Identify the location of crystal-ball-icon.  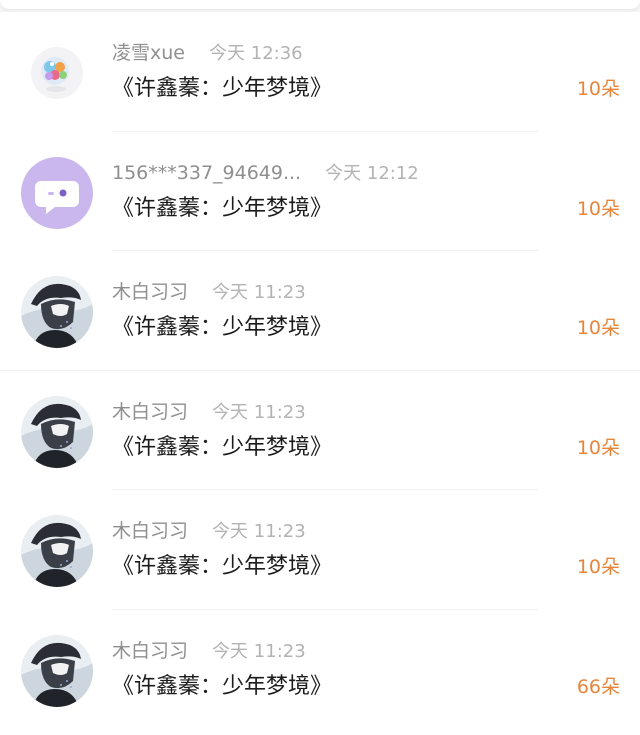
(57, 73).